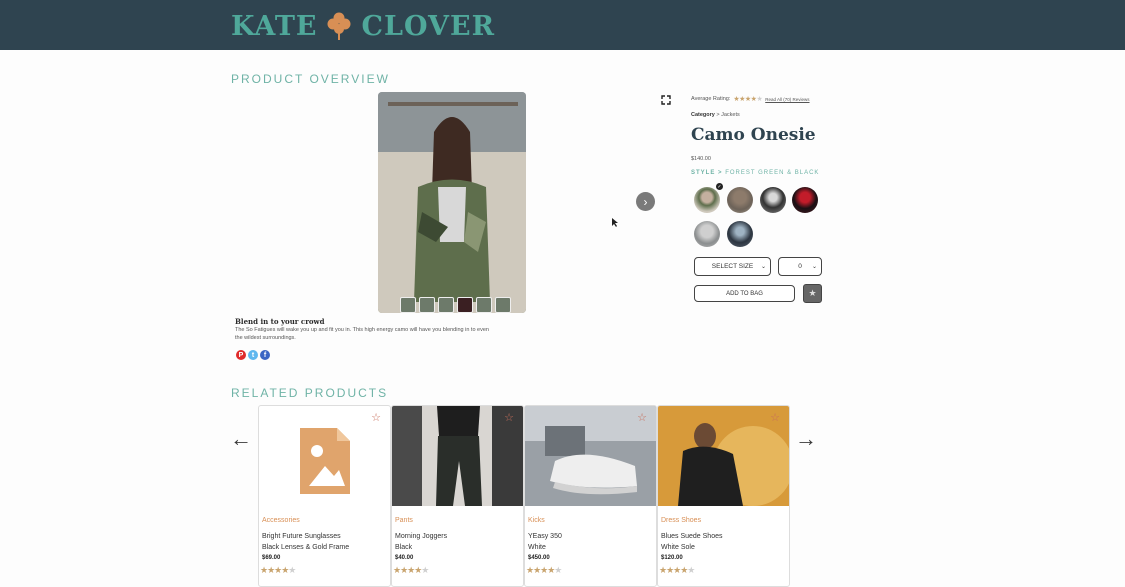 The image size is (1125, 587). Describe the element at coordinates (701, 159) in the screenshot. I see `product-price: $140.00` at that location.